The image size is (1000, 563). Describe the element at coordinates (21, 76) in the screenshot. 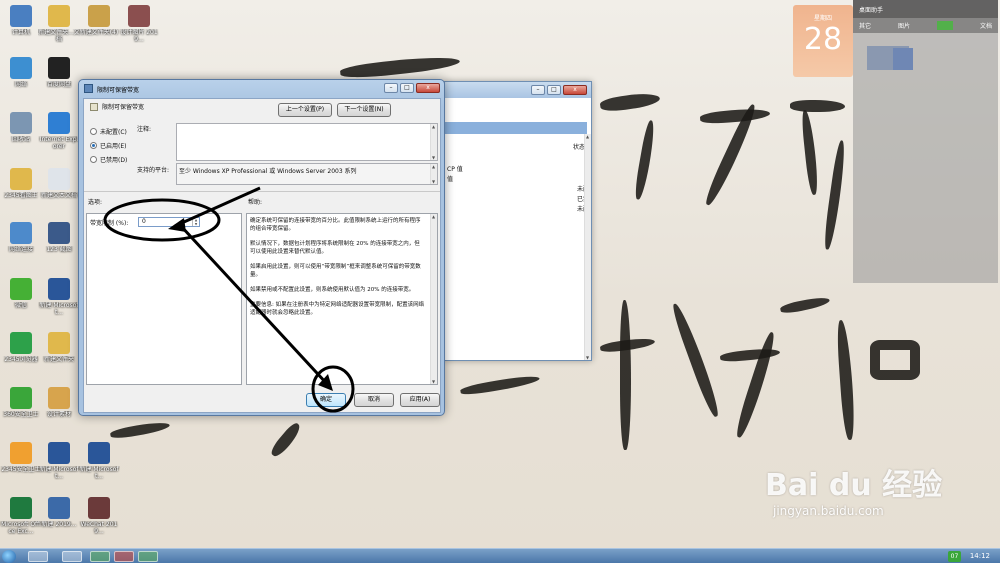

I see `desktop-icon: 网络` at that location.